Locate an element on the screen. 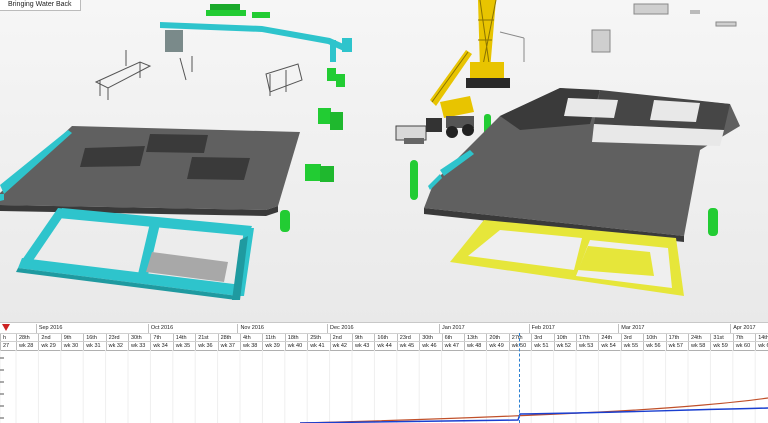 Image resolution: width=768 pixels, height=423 pixels. week-label: wk 58 is located at coordinates (699, 346).